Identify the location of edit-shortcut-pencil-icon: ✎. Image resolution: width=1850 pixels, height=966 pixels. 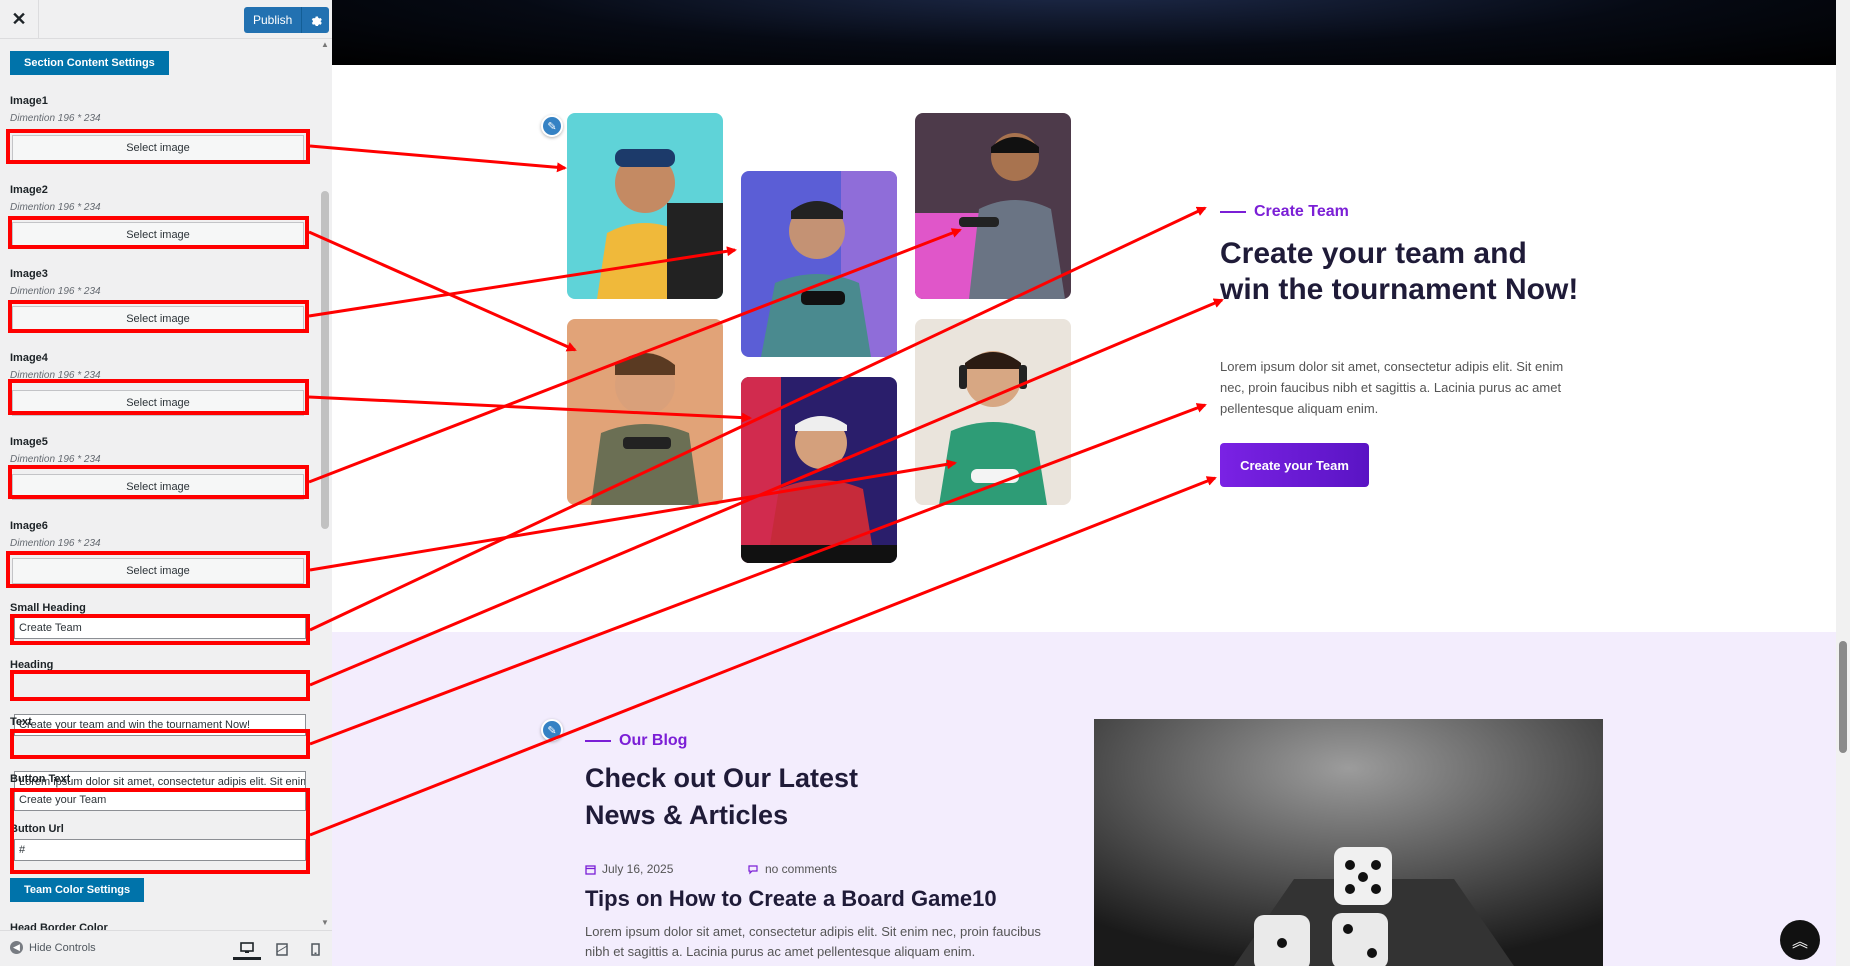
(552, 126).